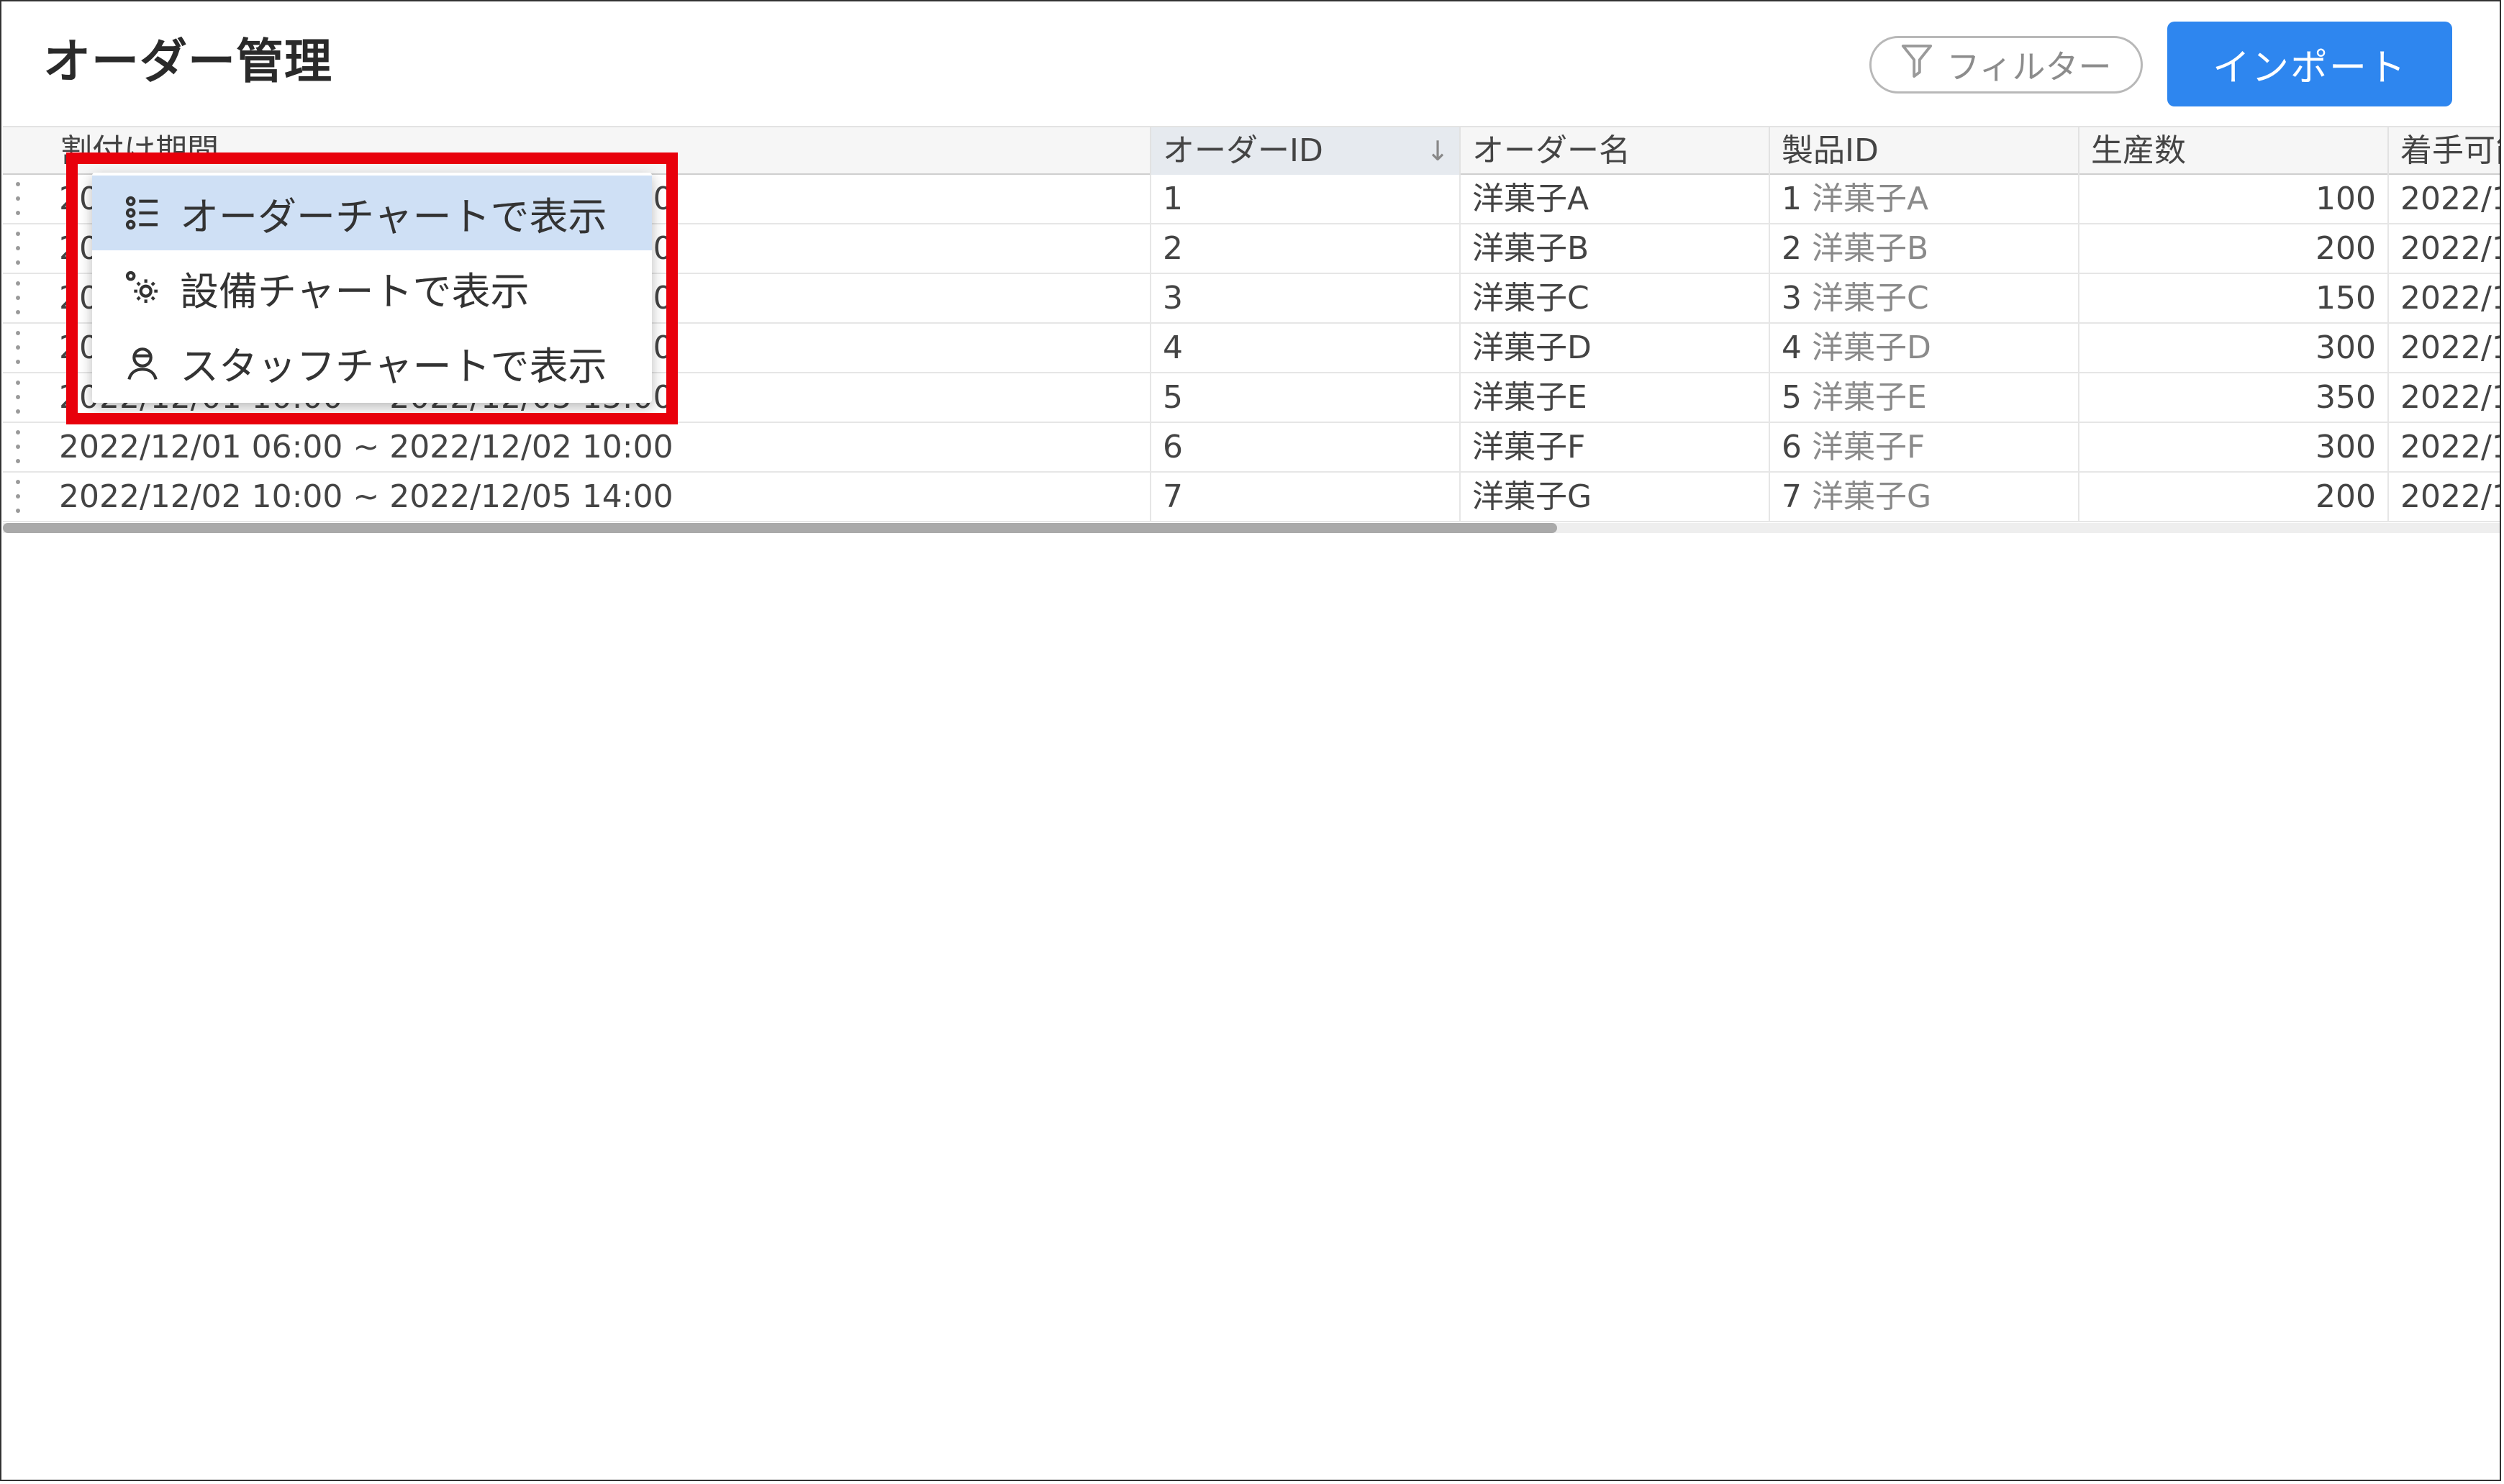 The image size is (2504, 1484). What do you see at coordinates (2029, 66) in the screenshot?
I see `filter-label: フィルター` at bounding box center [2029, 66].